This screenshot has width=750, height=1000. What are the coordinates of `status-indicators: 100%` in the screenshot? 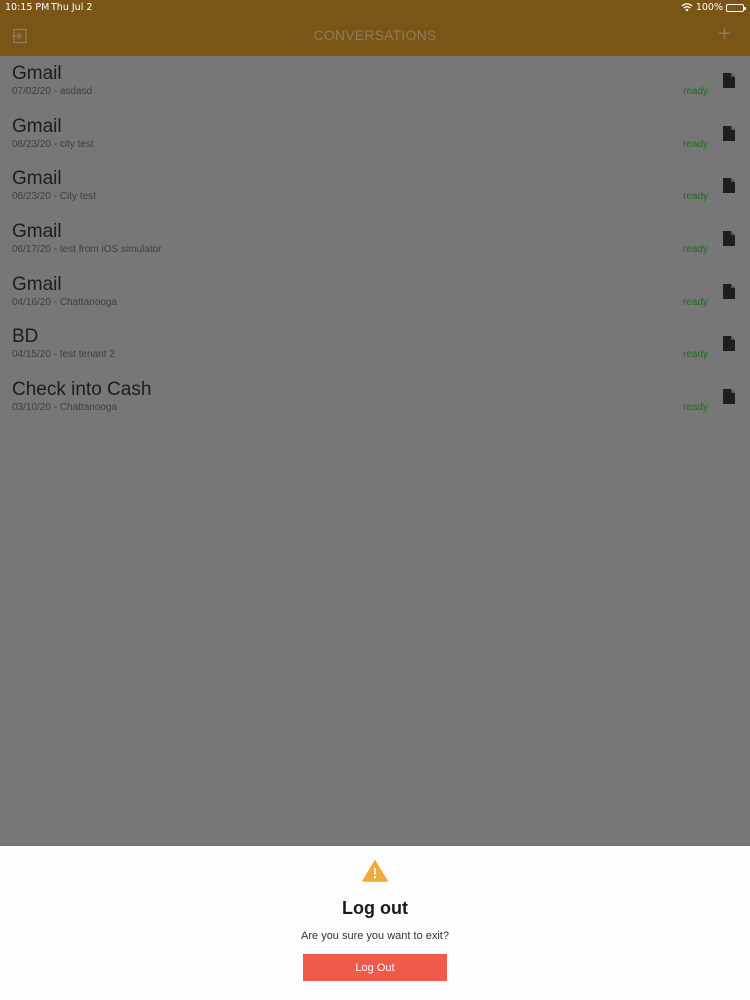 It's located at (713, 7).